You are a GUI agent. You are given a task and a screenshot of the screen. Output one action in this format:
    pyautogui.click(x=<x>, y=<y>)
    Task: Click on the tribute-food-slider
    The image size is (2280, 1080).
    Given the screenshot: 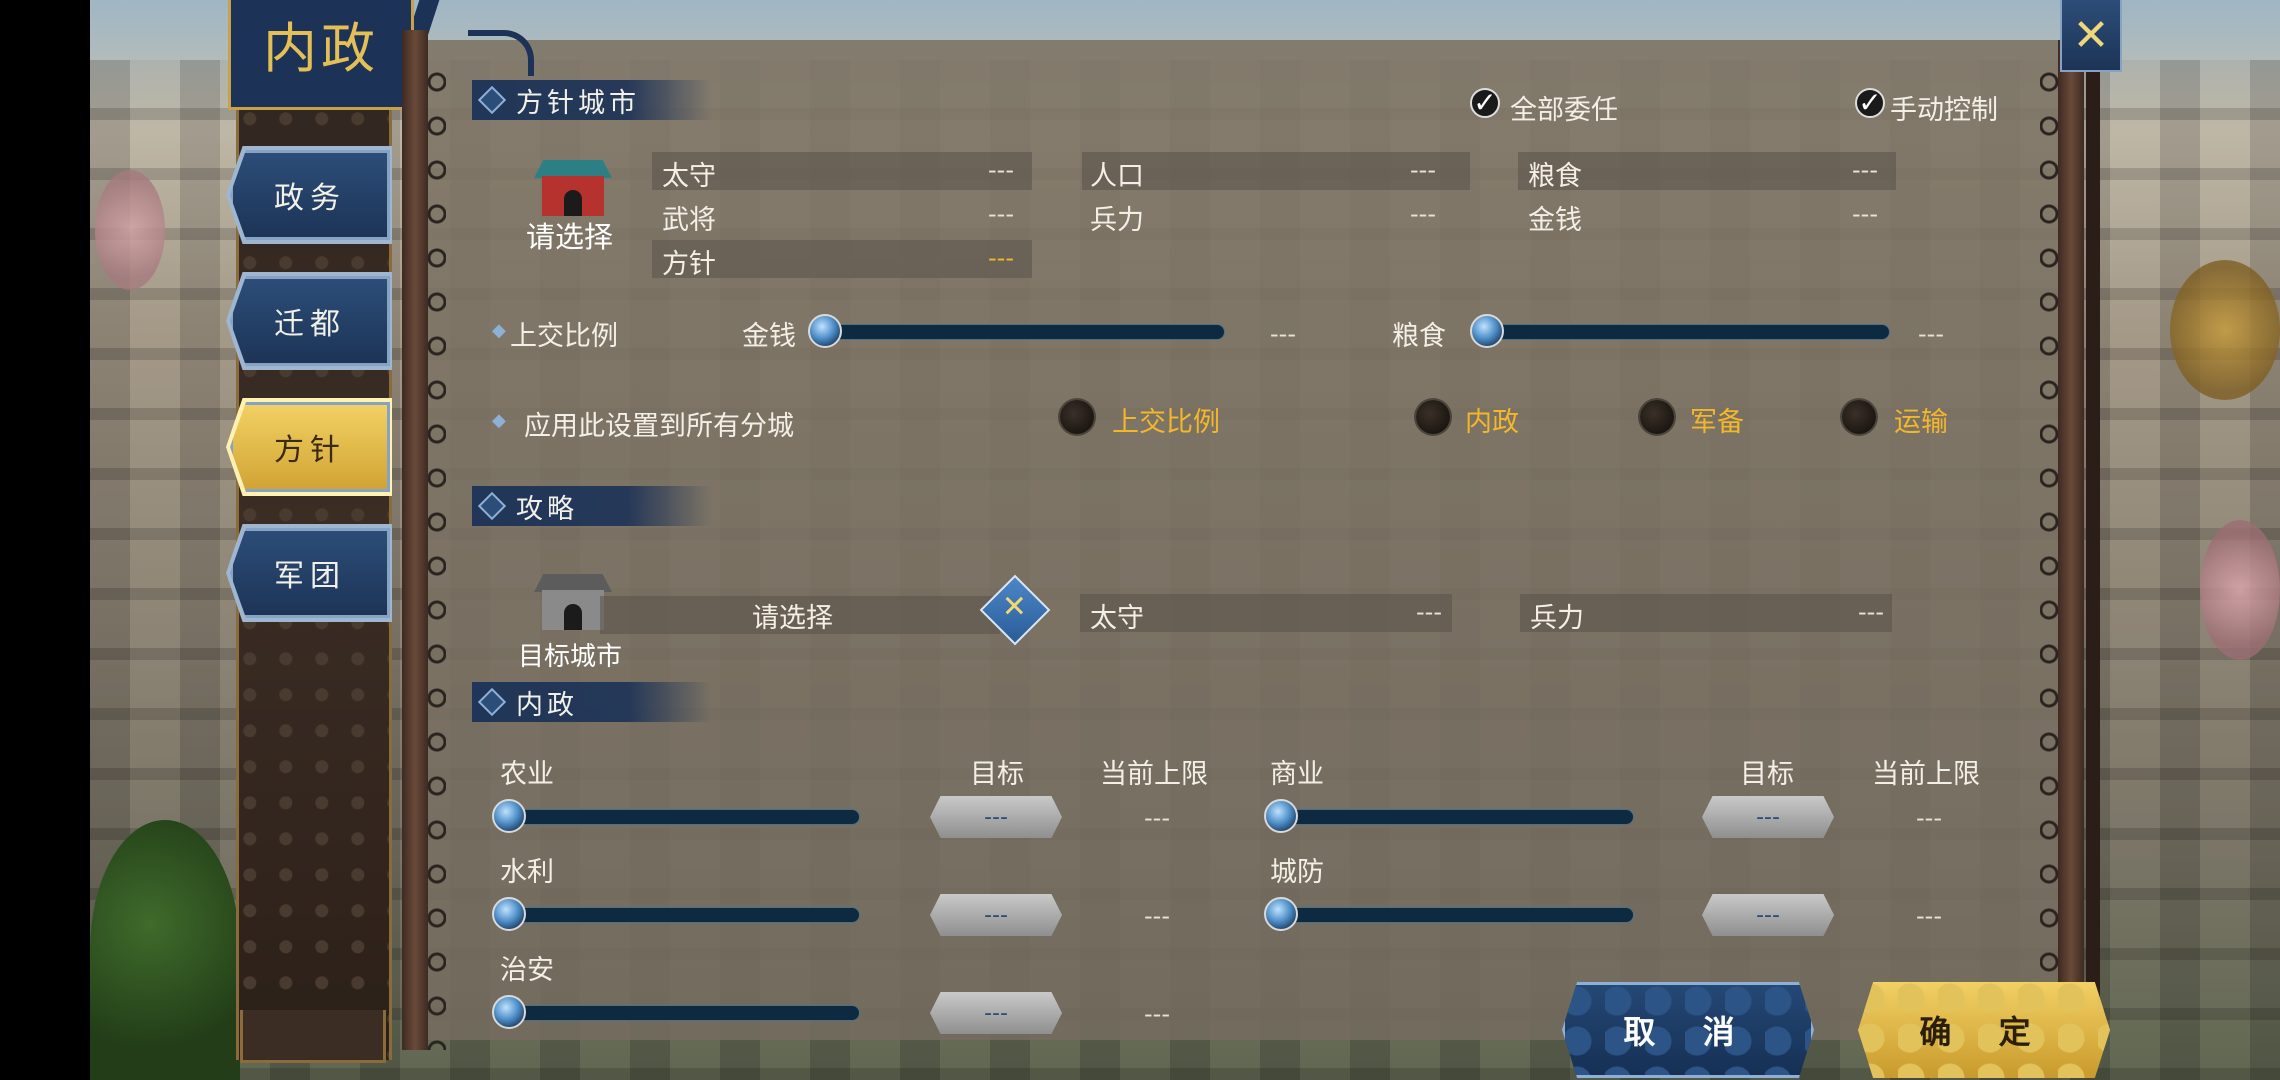 What is the action you would take?
    pyautogui.click(x=1685, y=332)
    